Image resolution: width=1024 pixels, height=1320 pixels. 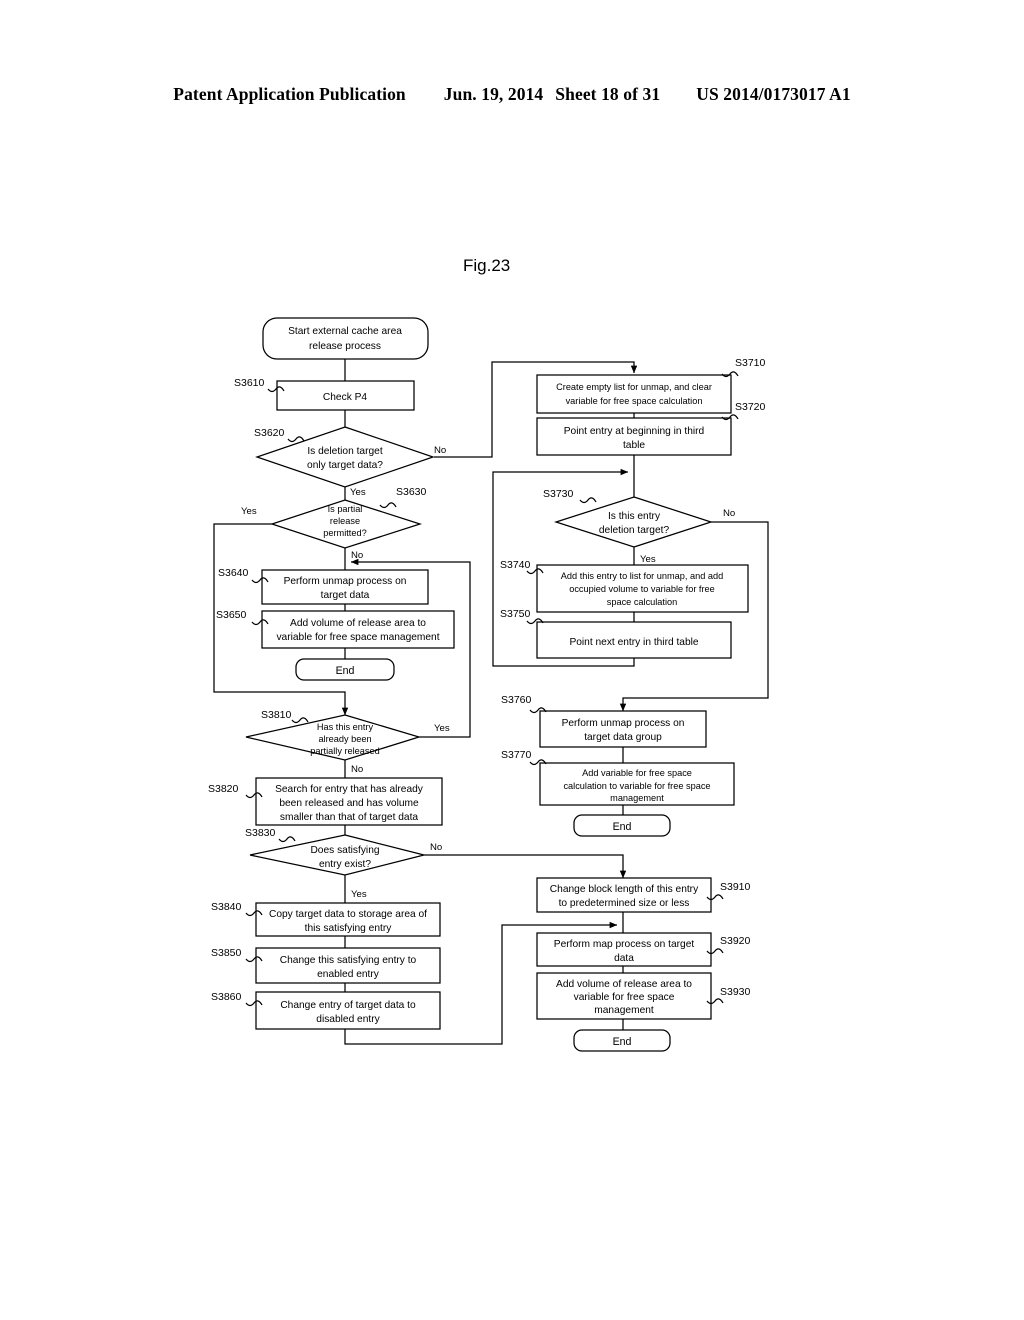 What do you see at coordinates (345, 595) in the screenshot?
I see `s3640-line-2: target data` at bounding box center [345, 595].